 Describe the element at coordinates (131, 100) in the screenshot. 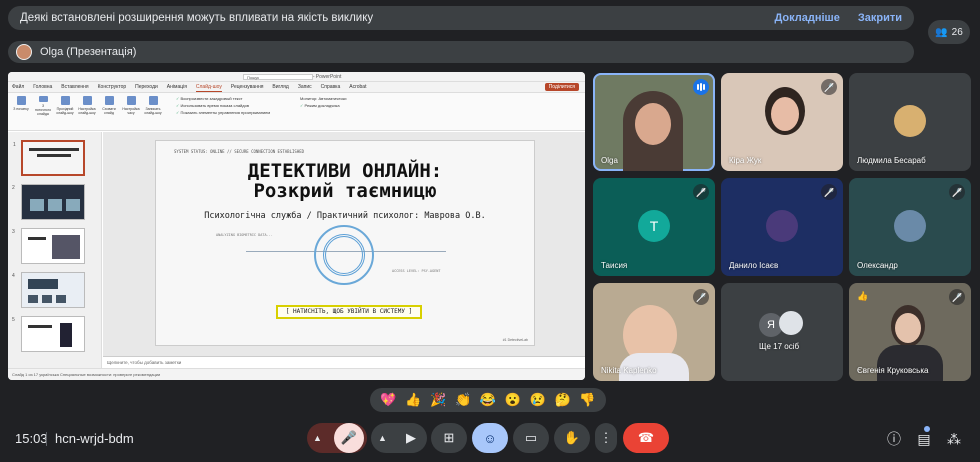

I see `timer-icon` at that location.